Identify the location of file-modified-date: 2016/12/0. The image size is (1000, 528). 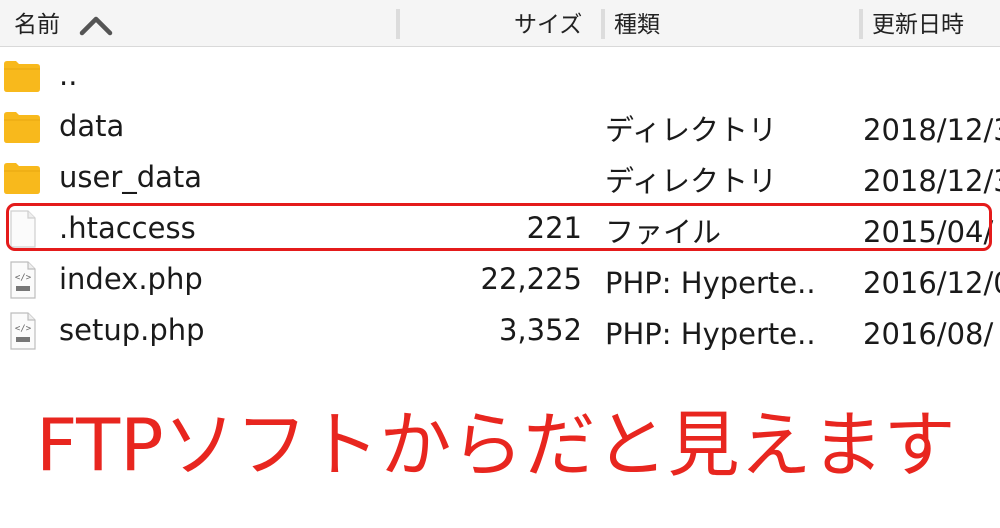
(931, 283).